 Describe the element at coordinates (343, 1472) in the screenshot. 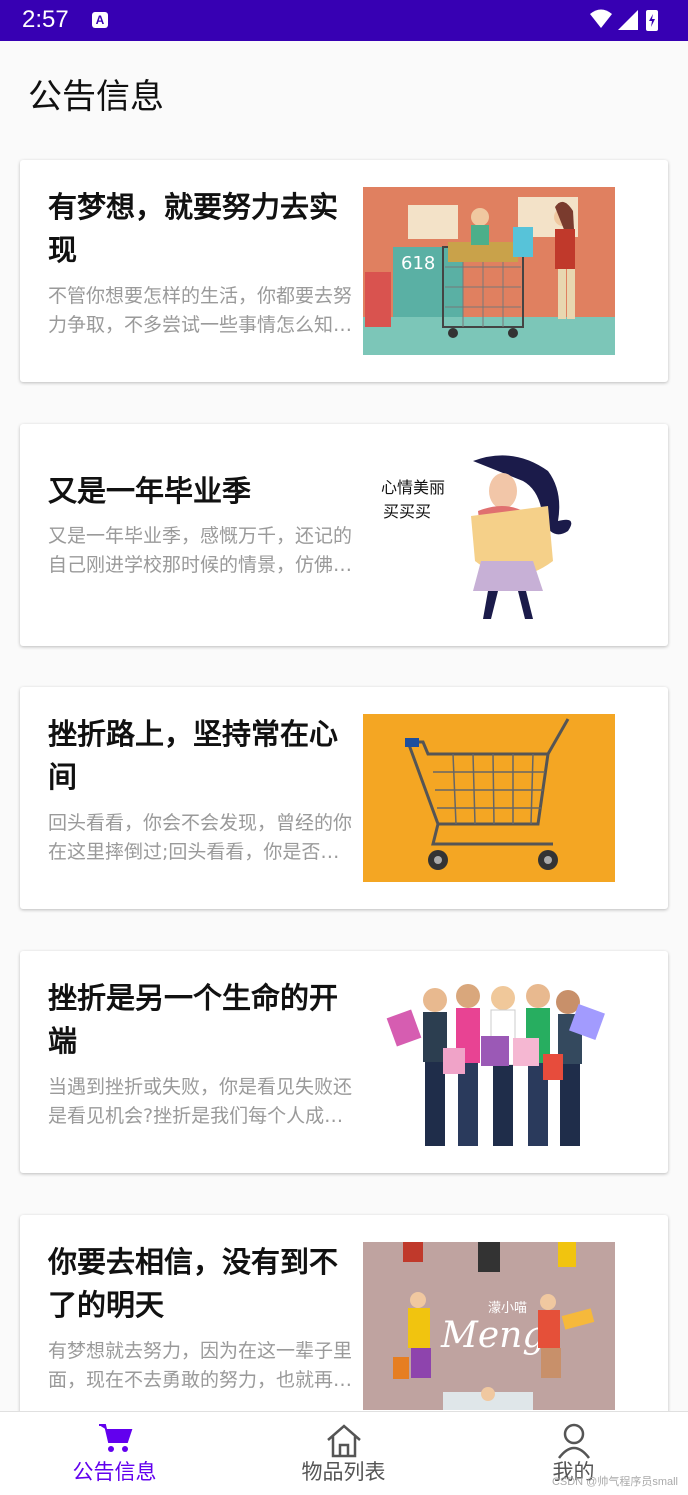

I see `tab-label: 物品列表` at that location.